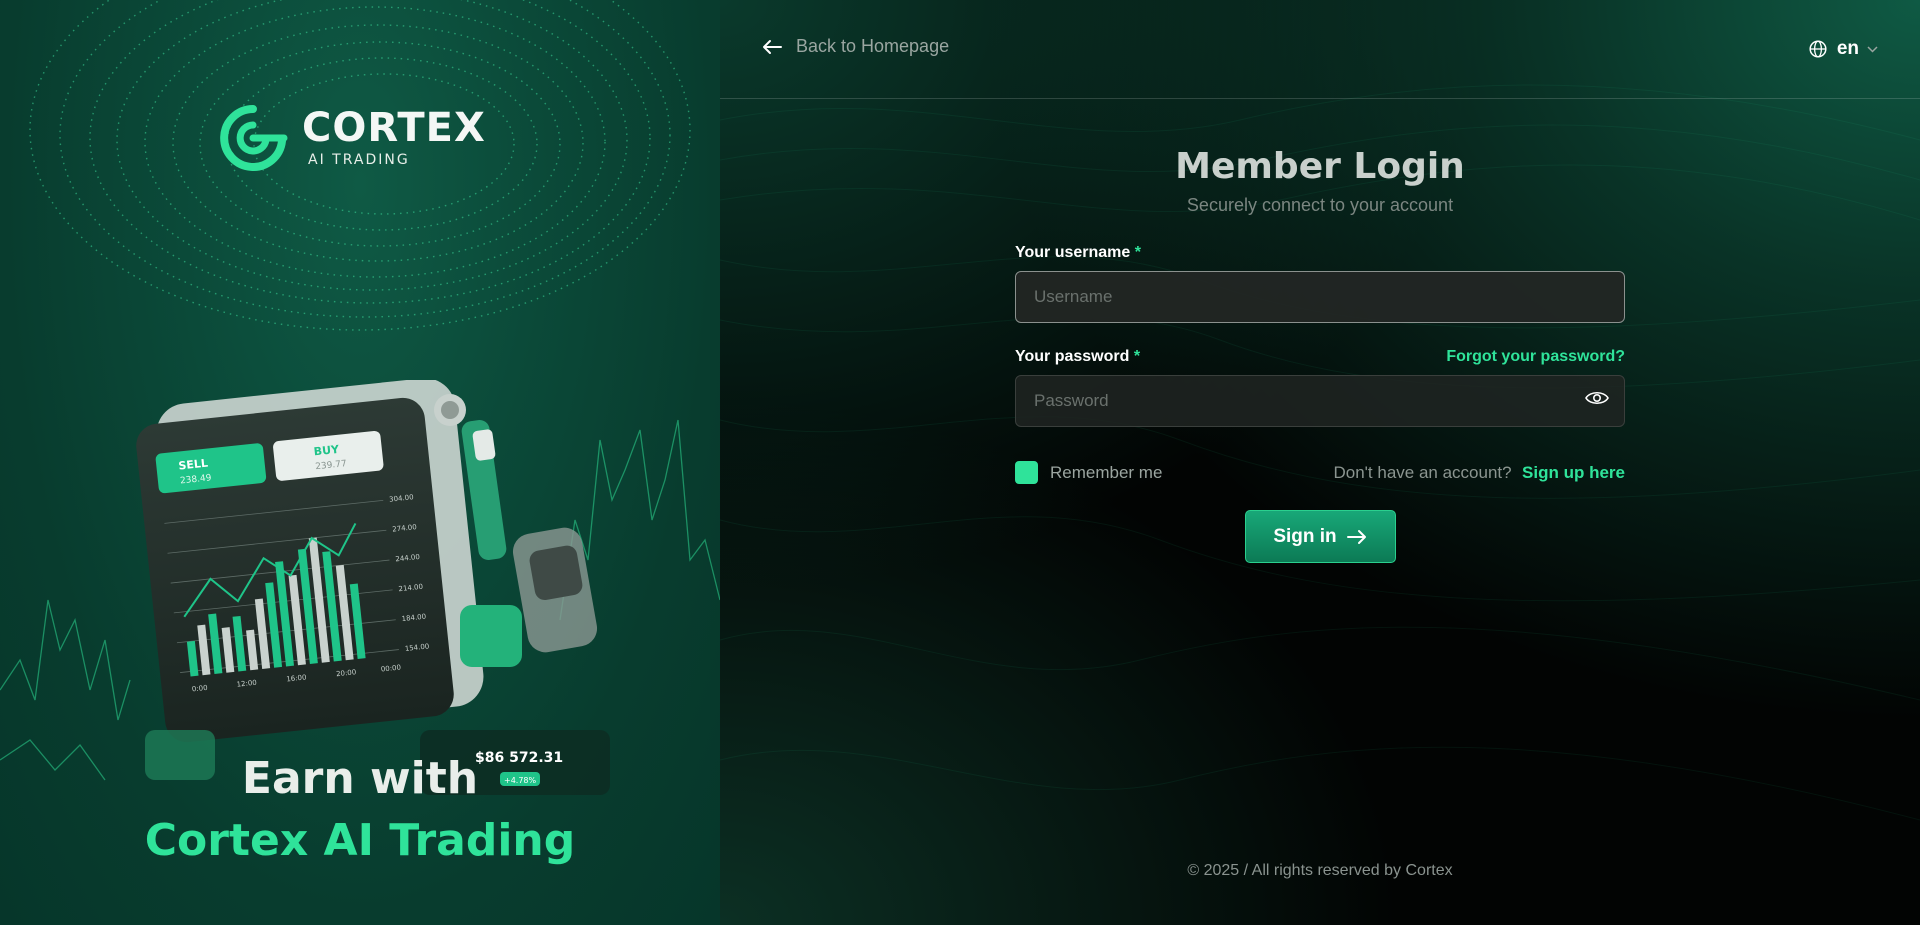 This screenshot has height=925, width=1920. I want to click on arrow-right-icon, so click(1356, 536).